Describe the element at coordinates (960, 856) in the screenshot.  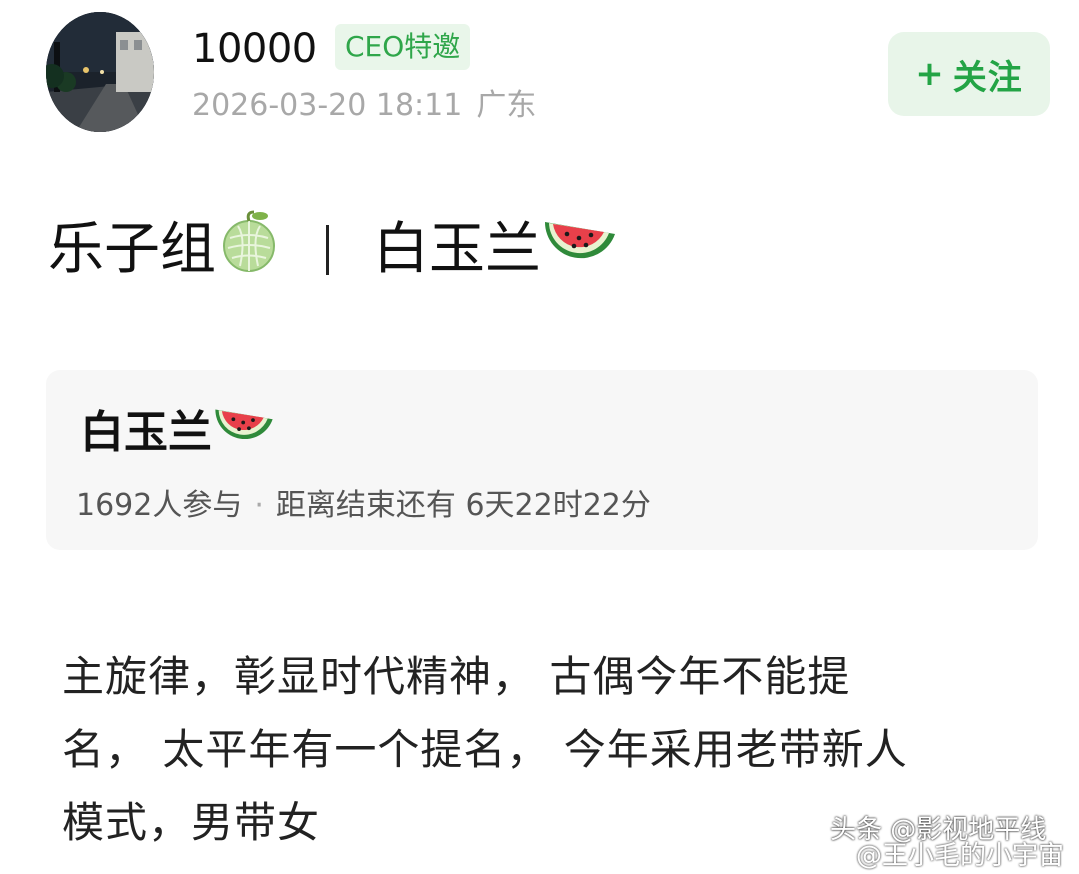
I see `watermark-weibo-text: @王小毛的小宇宙` at that location.